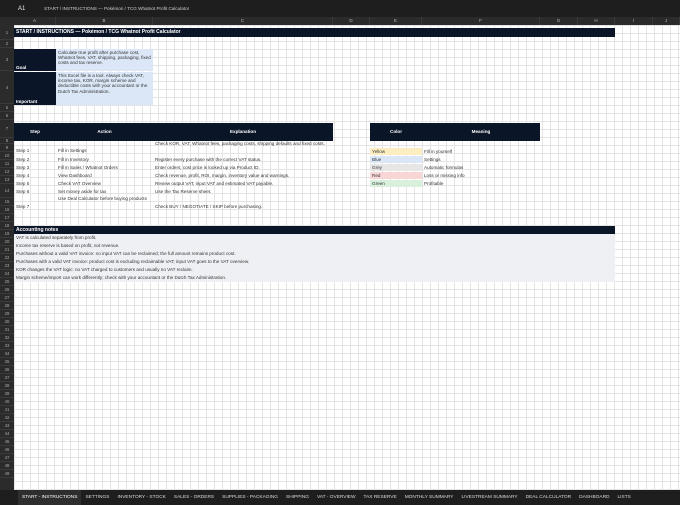 Image resolution: width=680 pixels, height=505 pixels. I want to click on row-number: 37, so click(7, 378).